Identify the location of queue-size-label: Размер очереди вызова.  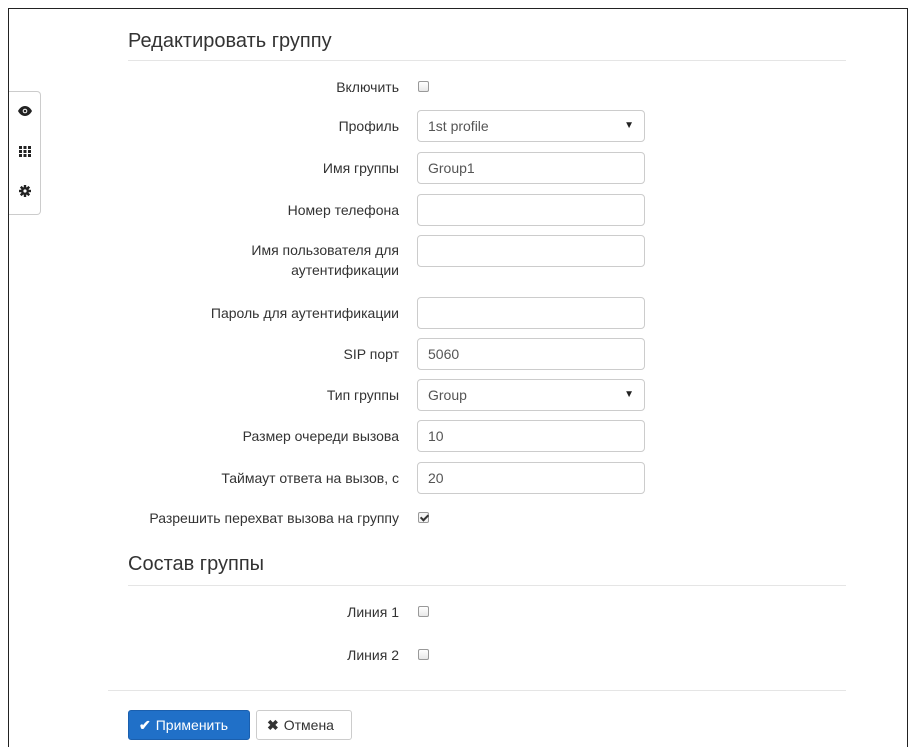
(320, 436).